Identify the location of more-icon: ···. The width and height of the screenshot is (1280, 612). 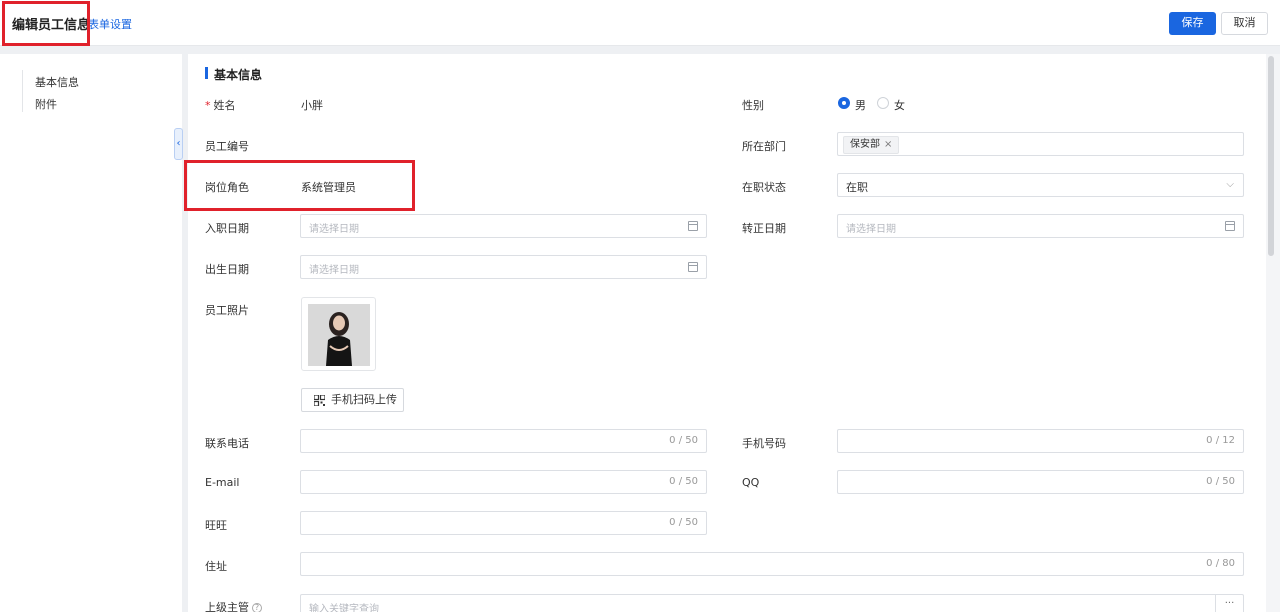
(1229, 603).